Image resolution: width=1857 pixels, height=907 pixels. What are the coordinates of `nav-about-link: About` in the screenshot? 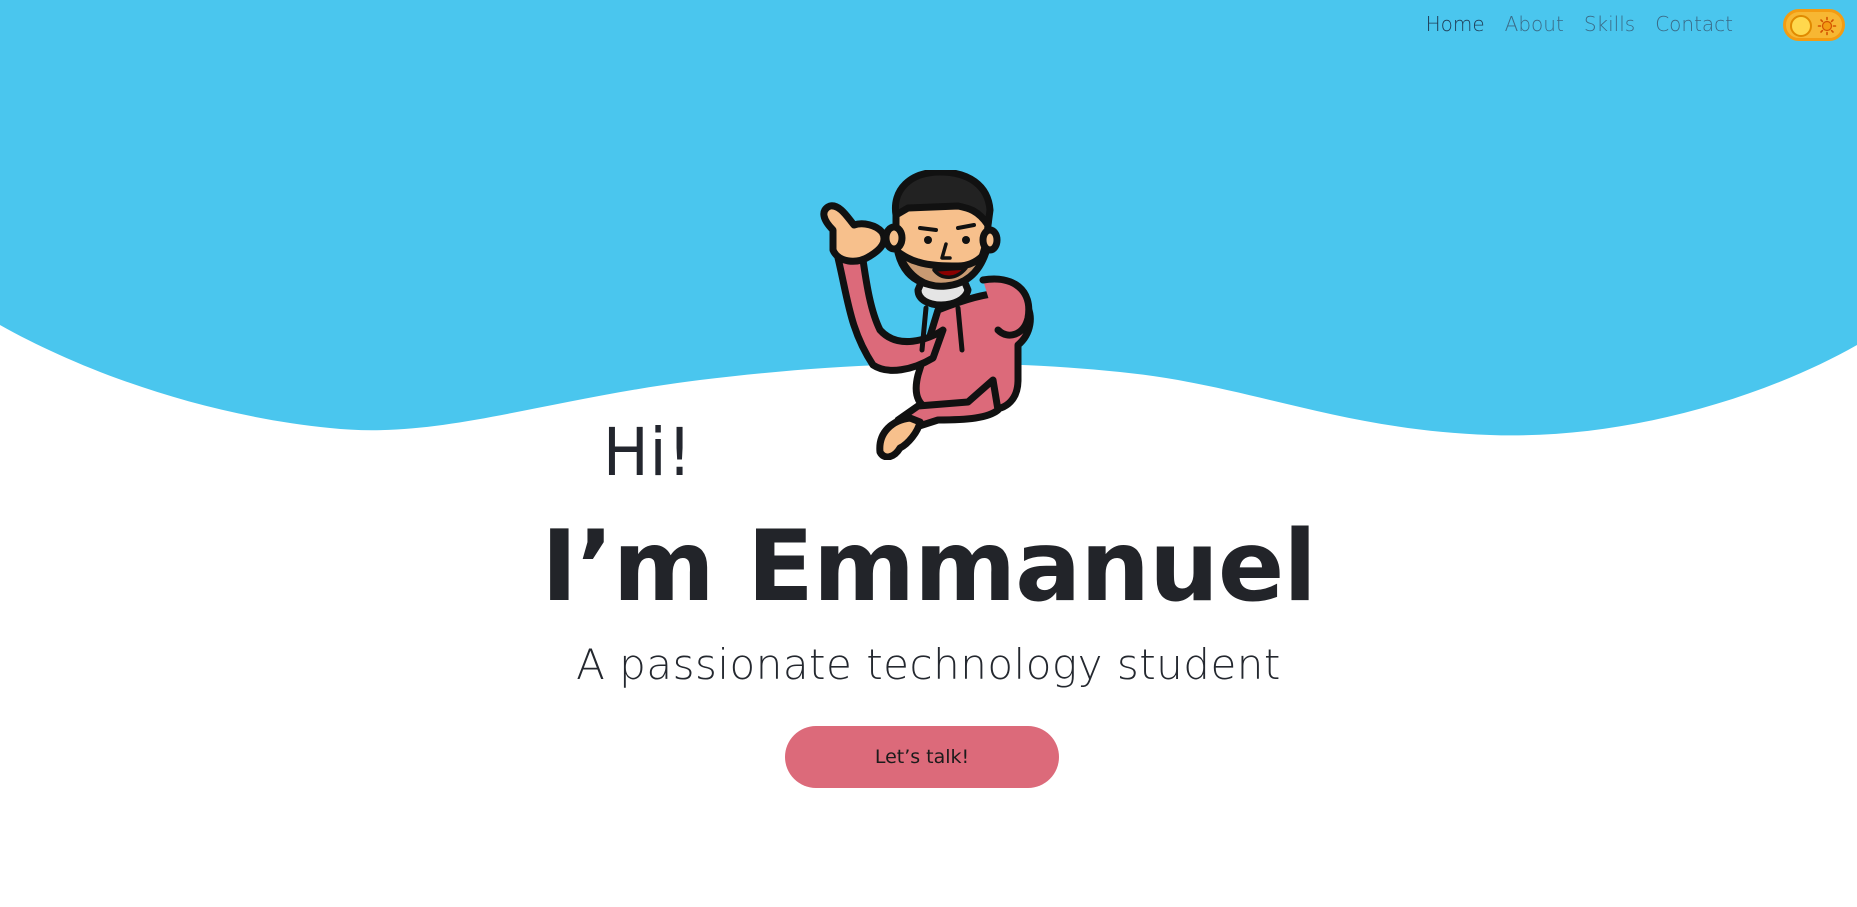 It's located at (1534, 24).